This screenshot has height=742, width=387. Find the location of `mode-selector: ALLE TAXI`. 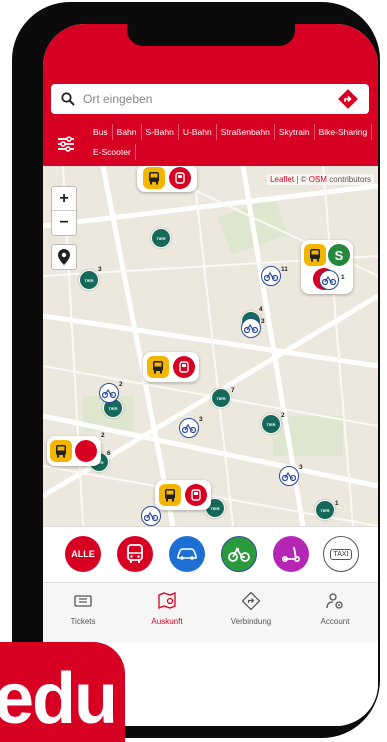

mode-selector: ALLE TAXI is located at coordinates (210, 554).